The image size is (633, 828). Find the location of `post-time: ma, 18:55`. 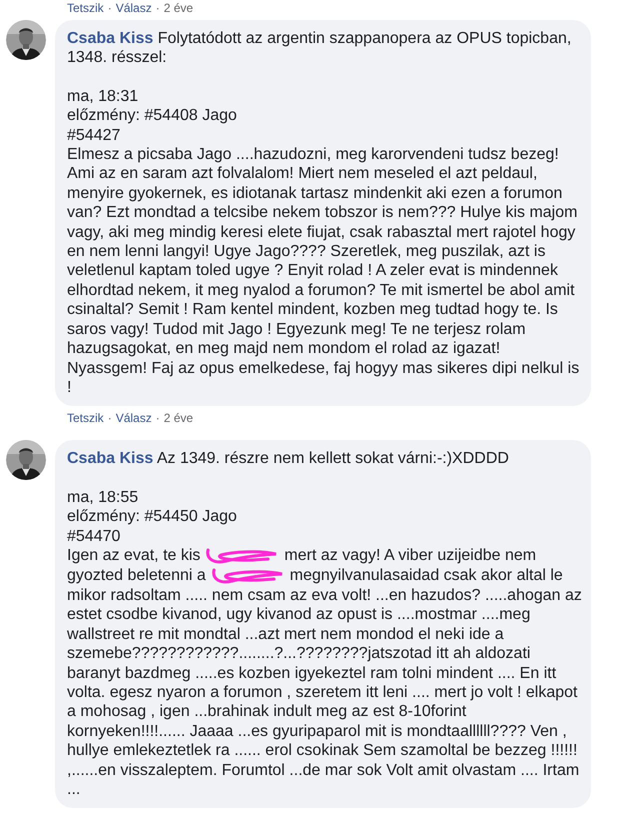

post-time: ma, 18:55 is located at coordinates (103, 498).